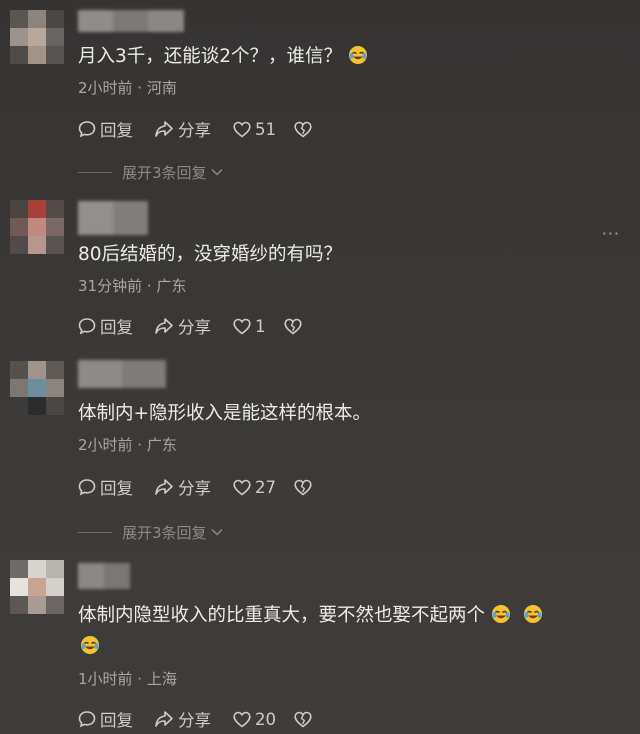 This screenshot has height=734, width=640. I want to click on comment-meta: 2小时前 · 河南, so click(127, 88).